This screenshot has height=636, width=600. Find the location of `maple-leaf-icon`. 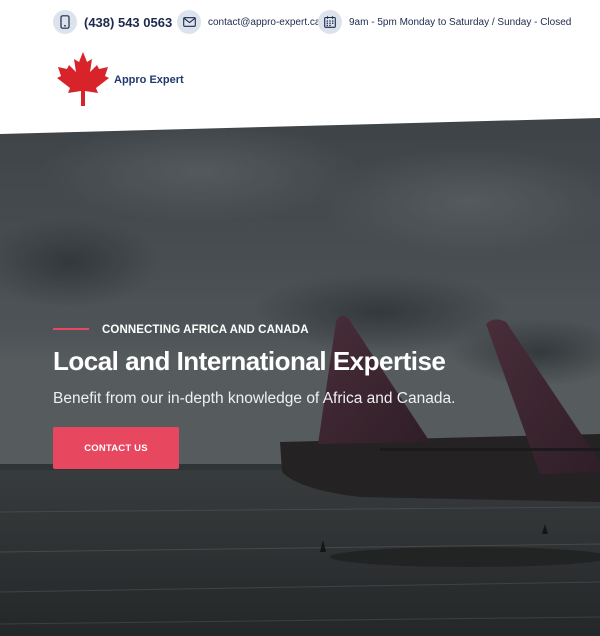

maple-leaf-icon is located at coordinates (83, 79).